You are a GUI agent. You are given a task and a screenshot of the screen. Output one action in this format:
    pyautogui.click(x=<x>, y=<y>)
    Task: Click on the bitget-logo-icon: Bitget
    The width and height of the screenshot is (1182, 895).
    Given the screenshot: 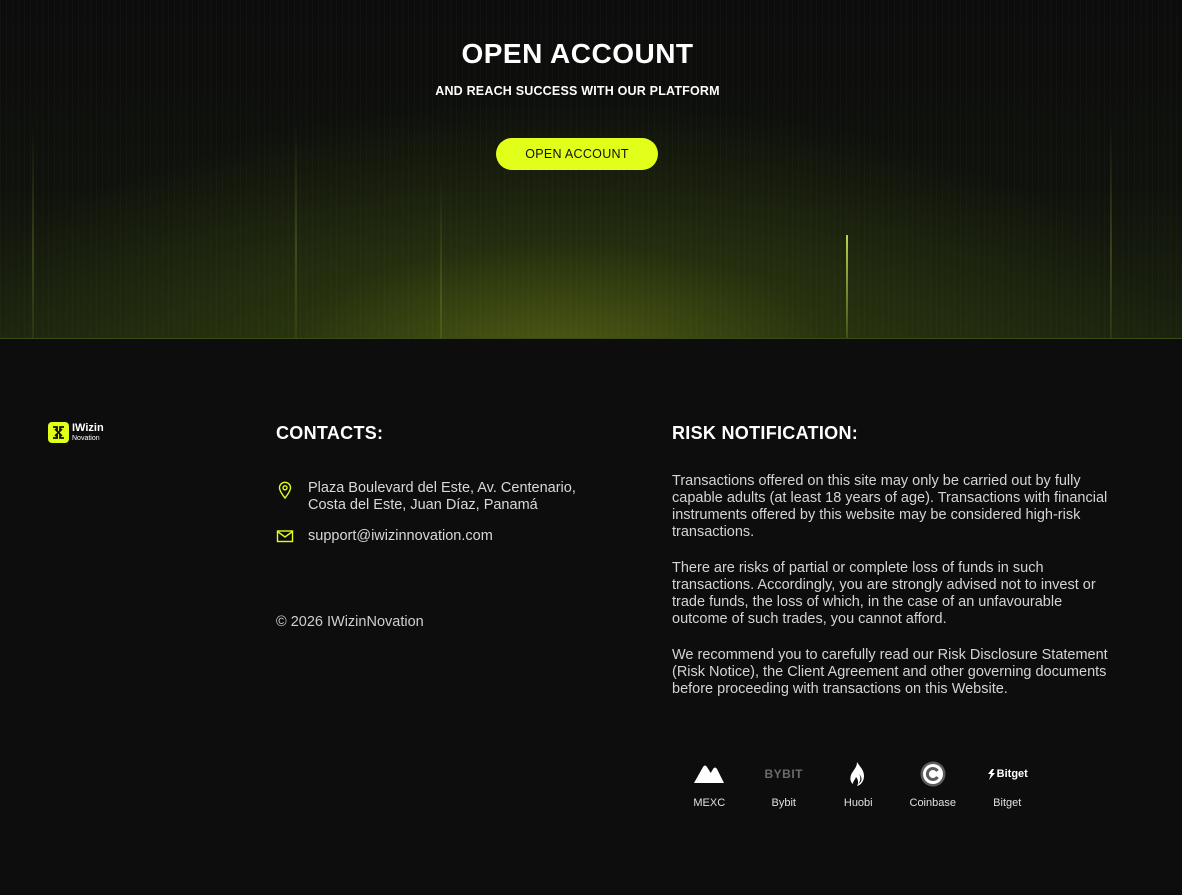 What is the action you would take?
    pyautogui.click(x=1007, y=774)
    